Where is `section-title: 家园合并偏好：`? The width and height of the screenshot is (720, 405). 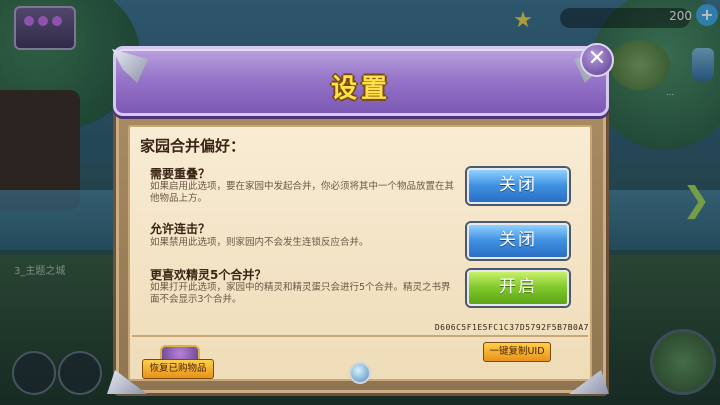 section-title: 家园合并偏好： is located at coordinates (193, 146).